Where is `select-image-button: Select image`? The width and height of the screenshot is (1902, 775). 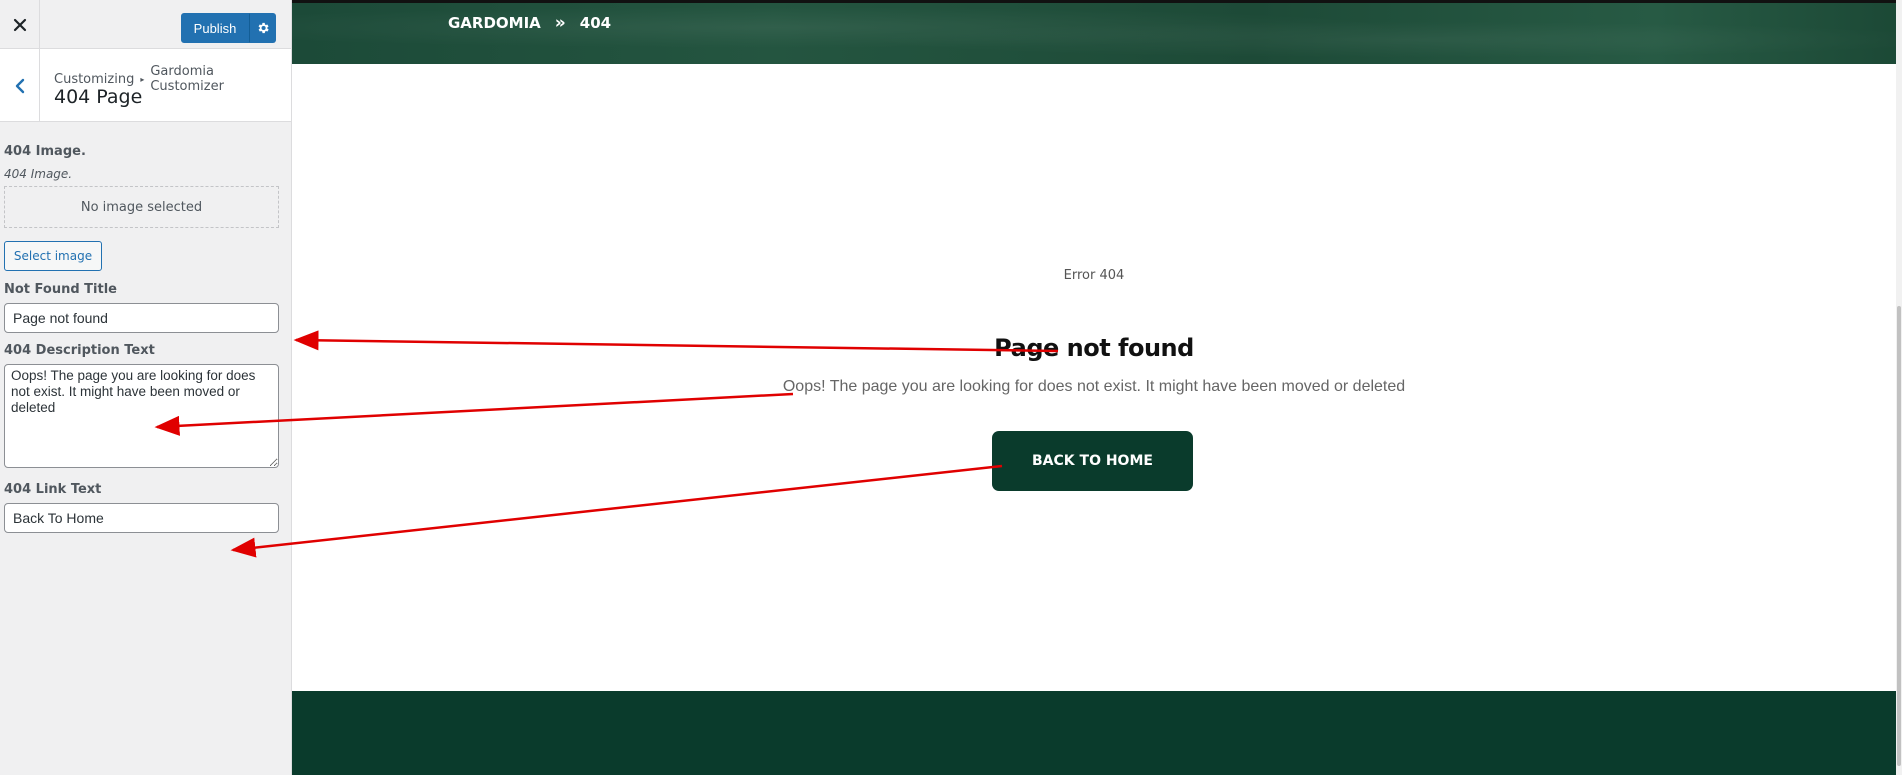
select-image-button: Select image is located at coordinates (53, 256).